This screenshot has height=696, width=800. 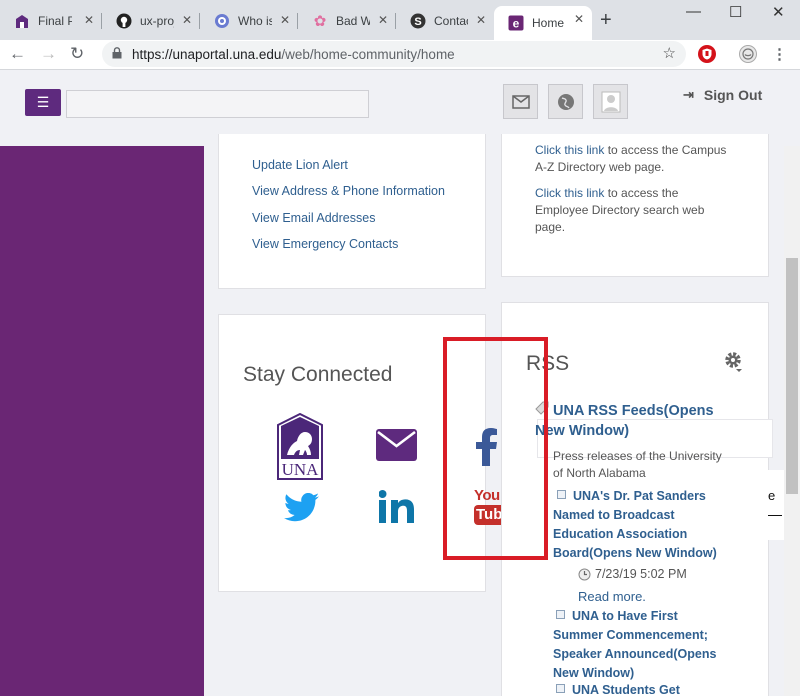 I want to click on rss-settings-button, so click(x=733, y=364).